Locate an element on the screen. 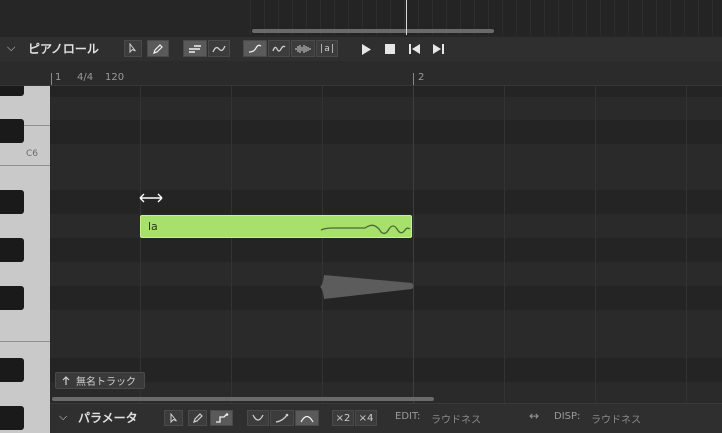  play-button is located at coordinates (366, 49).